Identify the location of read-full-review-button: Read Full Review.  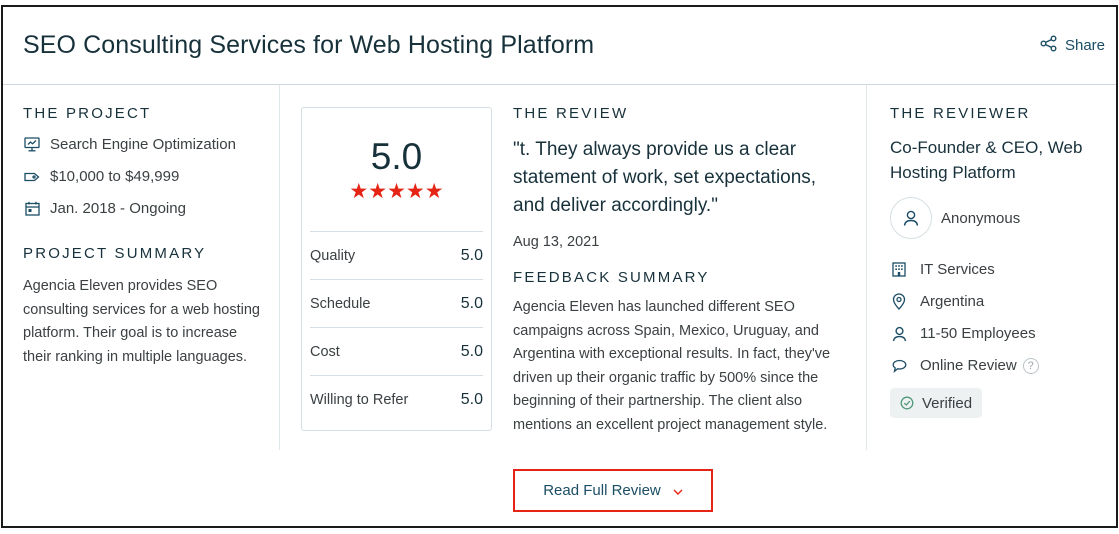
(613, 490).